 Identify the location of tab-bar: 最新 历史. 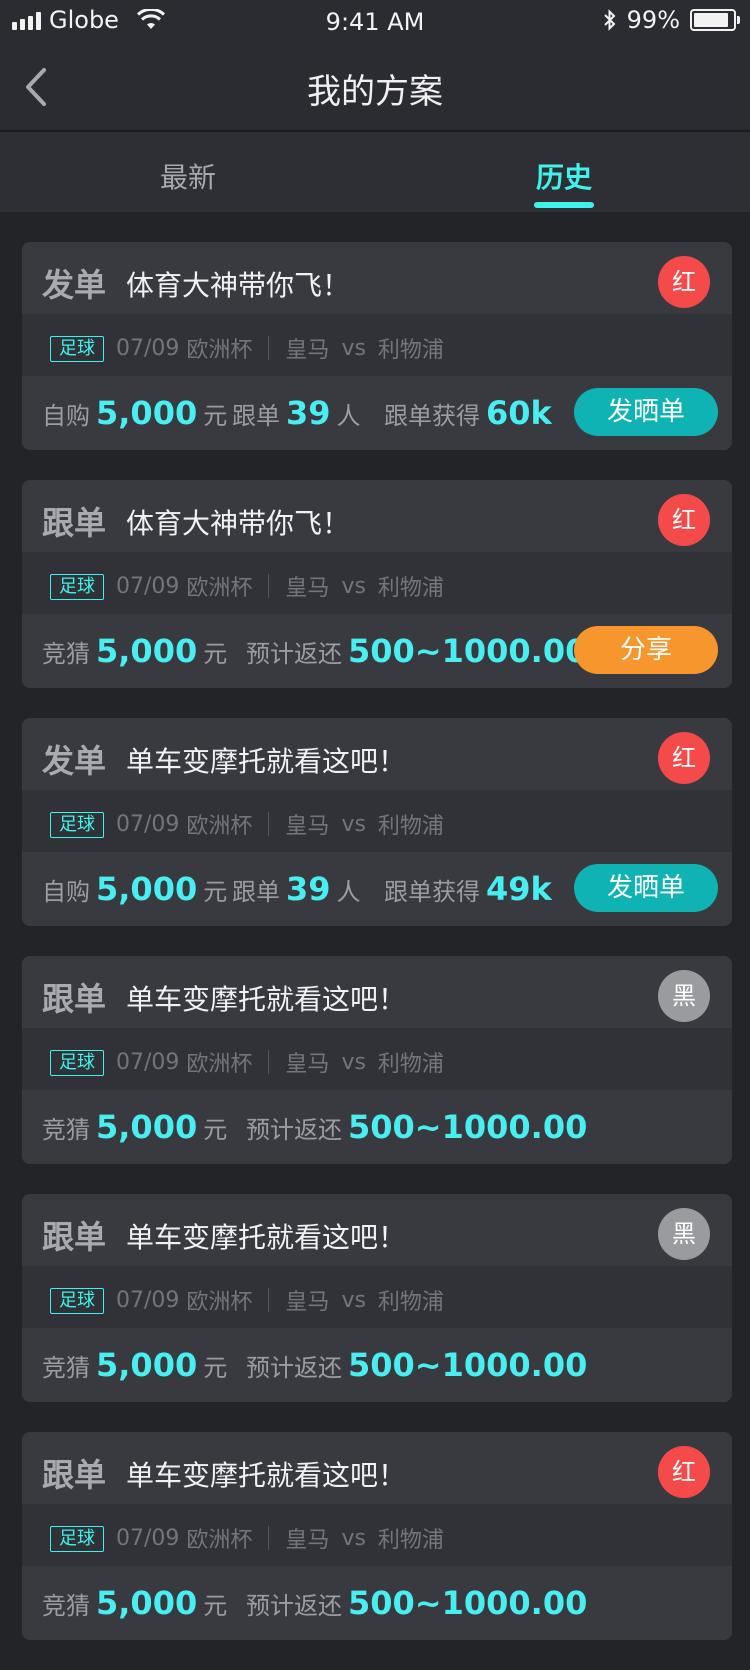
(375, 172).